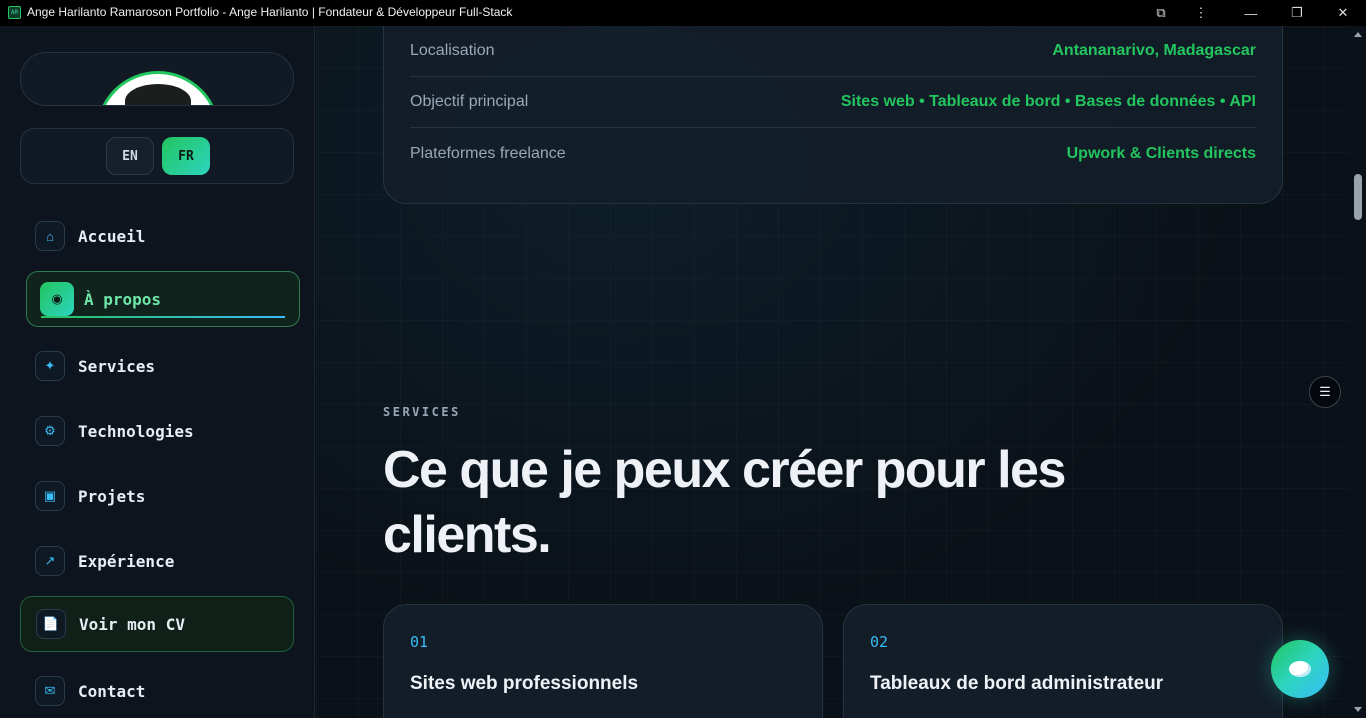 This screenshot has height=718, width=1366. What do you see at coordinates (126, 561) in the screenshot?
I see `nav-label: Expérience` at bounding box center [126, 561].